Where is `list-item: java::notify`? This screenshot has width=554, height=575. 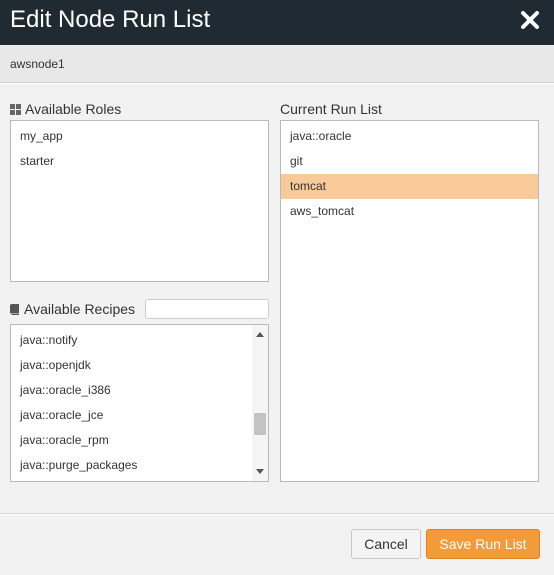 list-item: java::notify is located at coordinates (139, 340).